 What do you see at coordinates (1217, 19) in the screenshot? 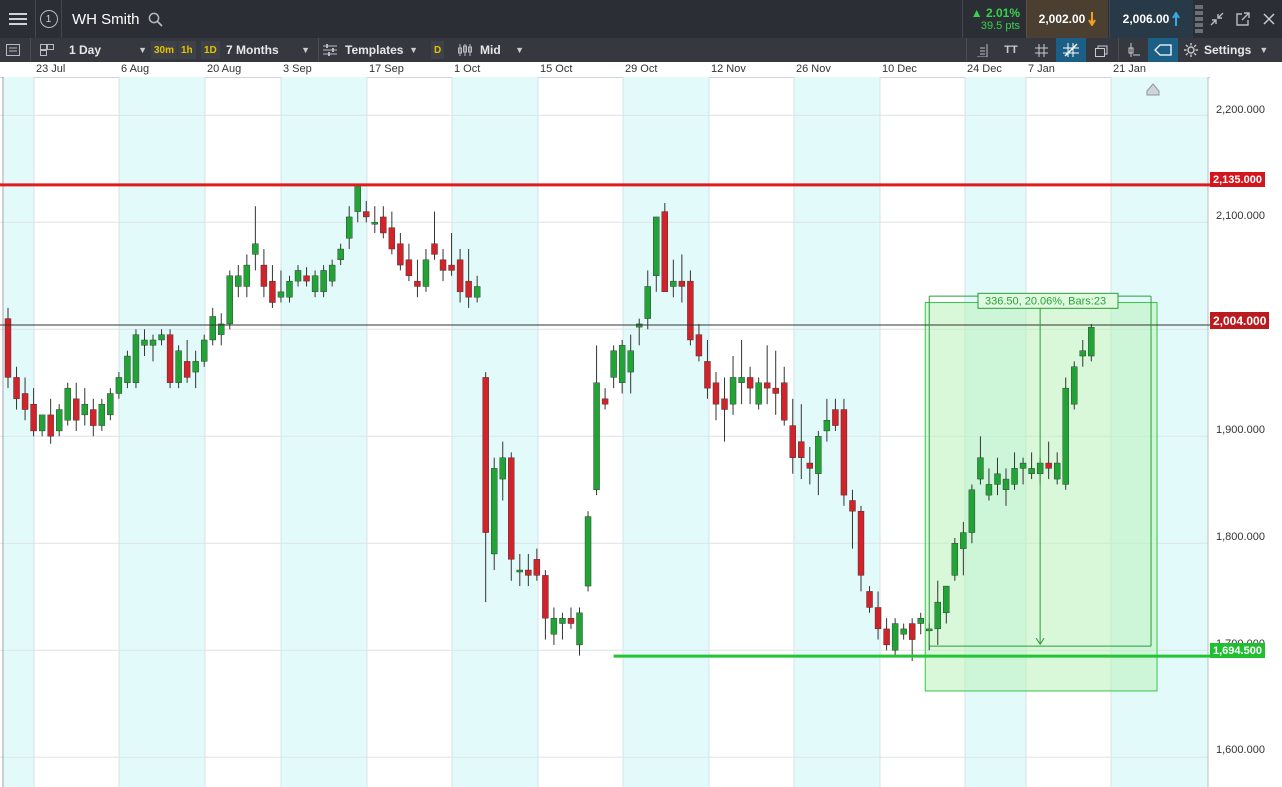
I see `collapse-icon` at bounding box center [1217, 19].